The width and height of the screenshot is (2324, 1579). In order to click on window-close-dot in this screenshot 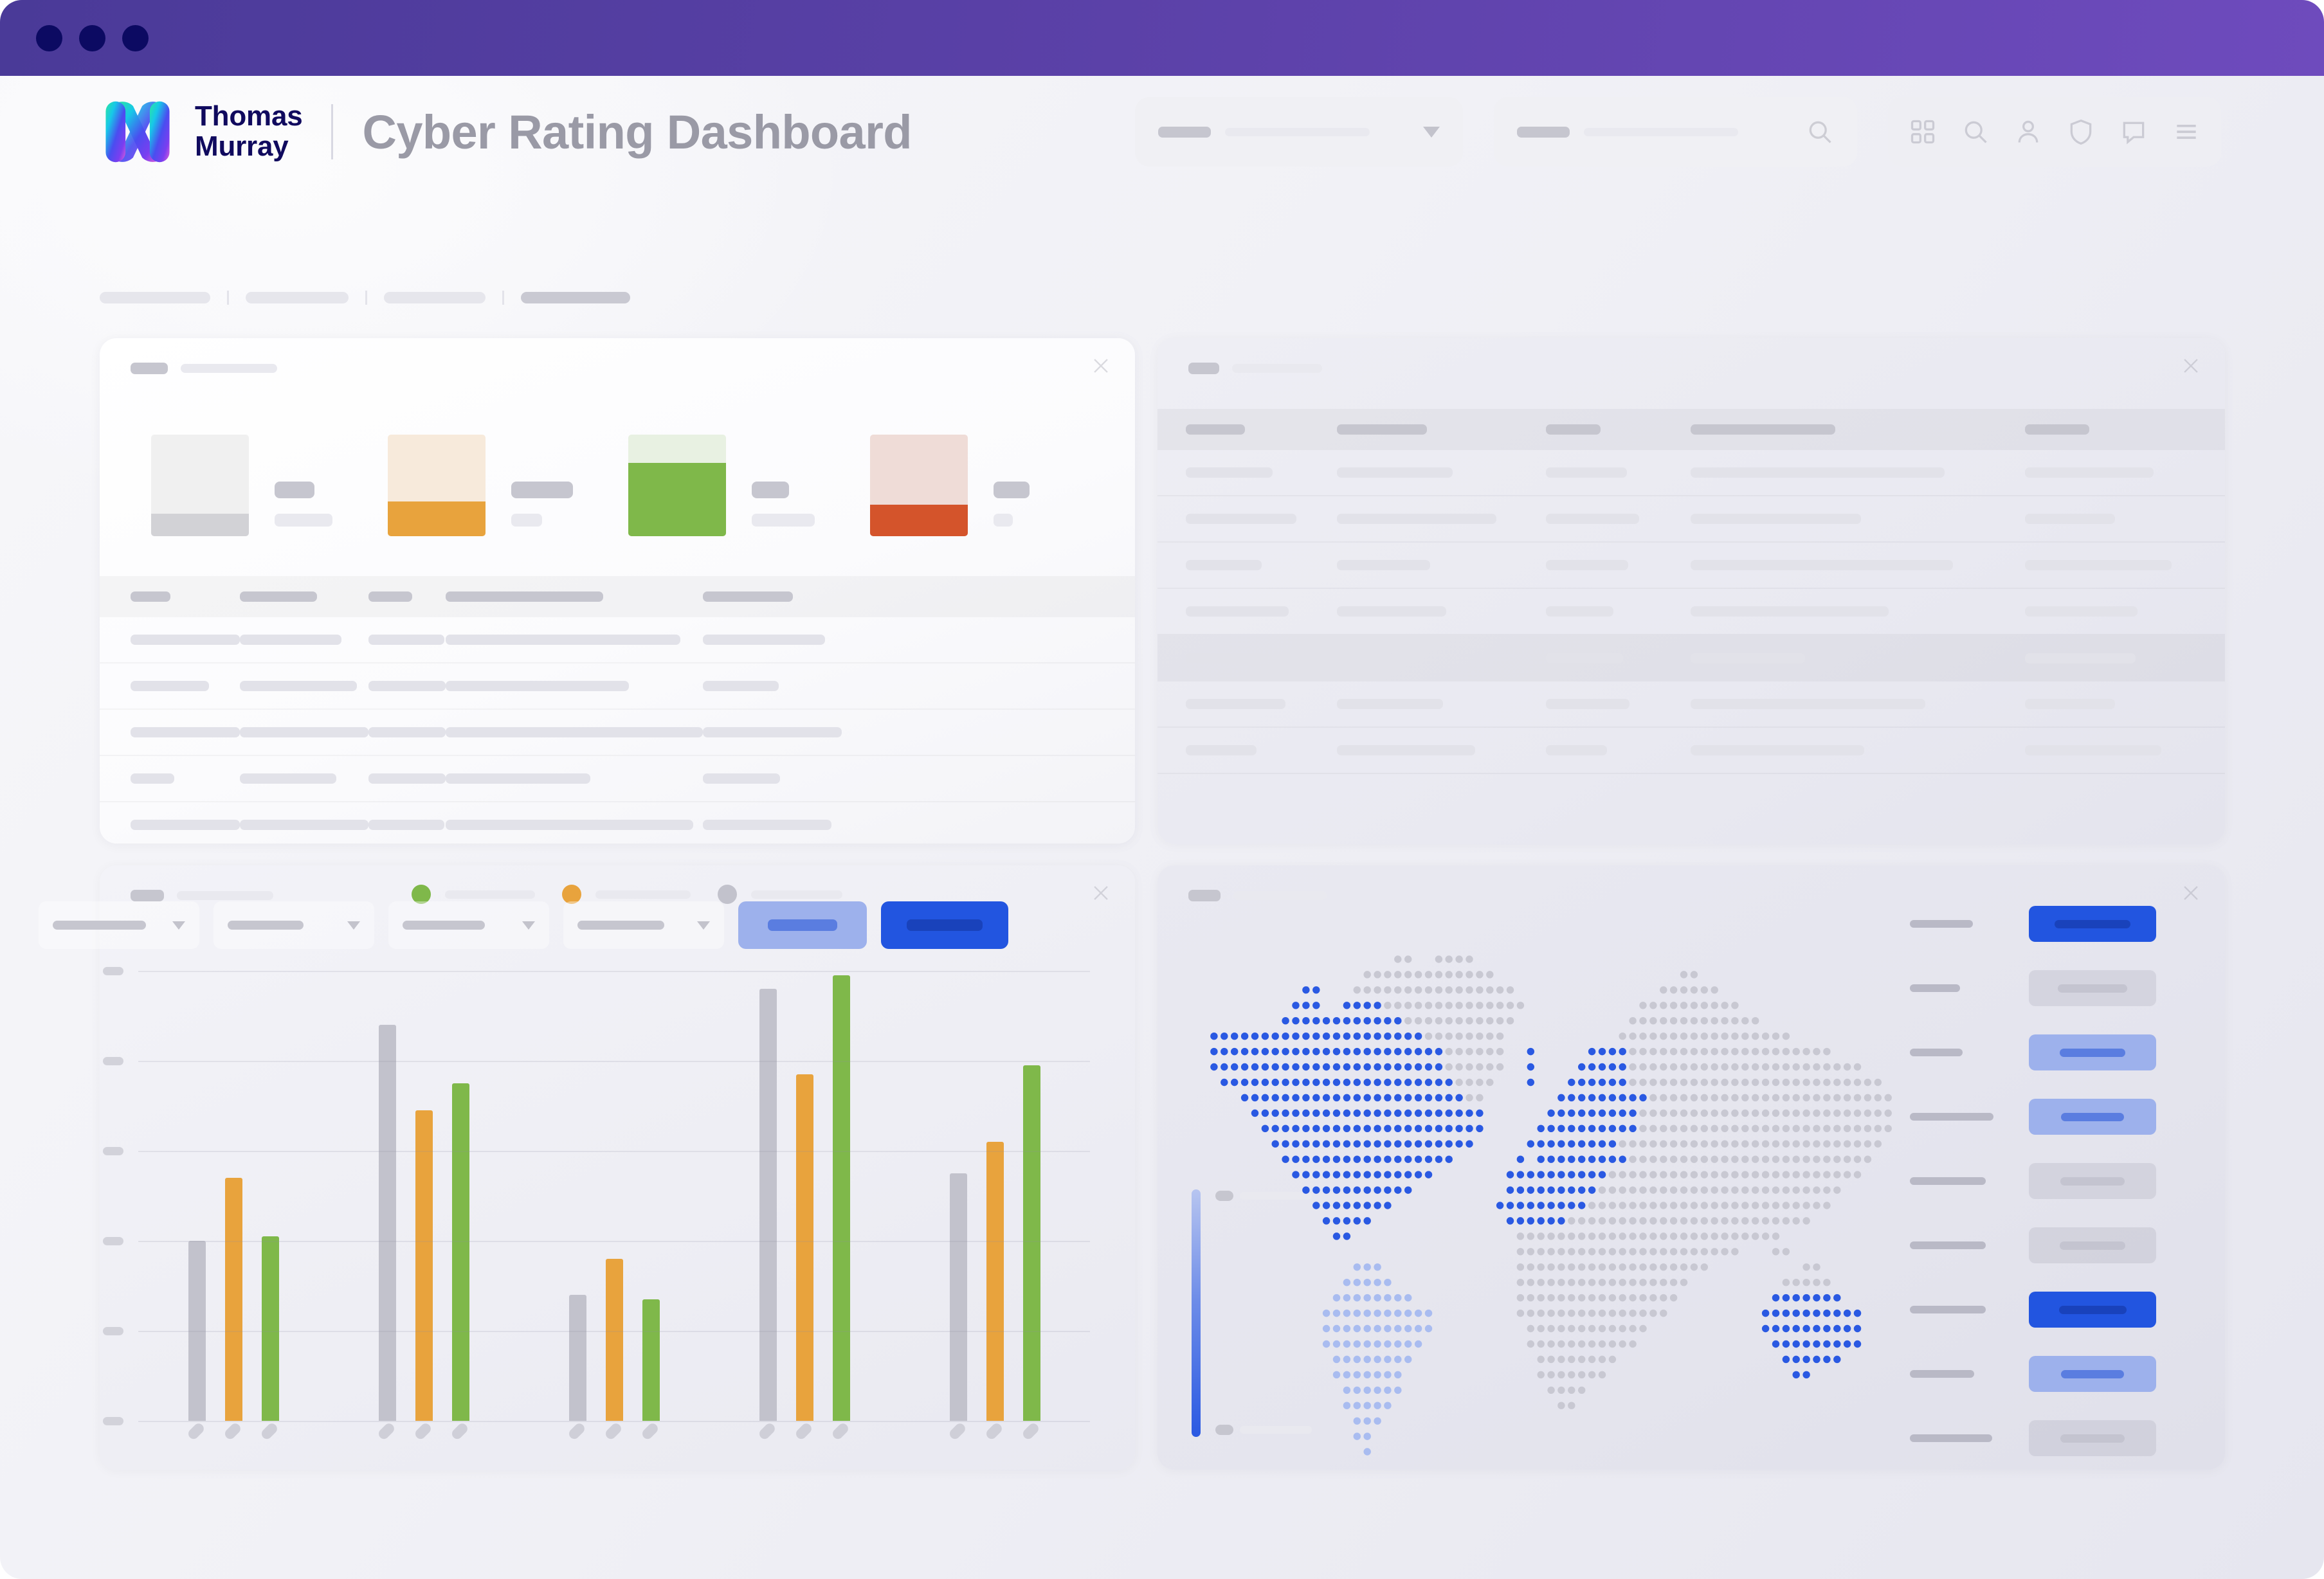, I will do `click(49, 37)`.